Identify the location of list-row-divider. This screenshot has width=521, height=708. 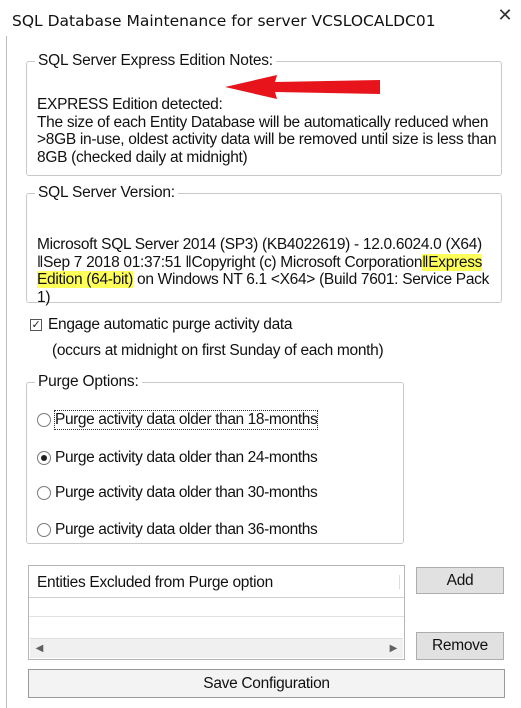
(216, 616).